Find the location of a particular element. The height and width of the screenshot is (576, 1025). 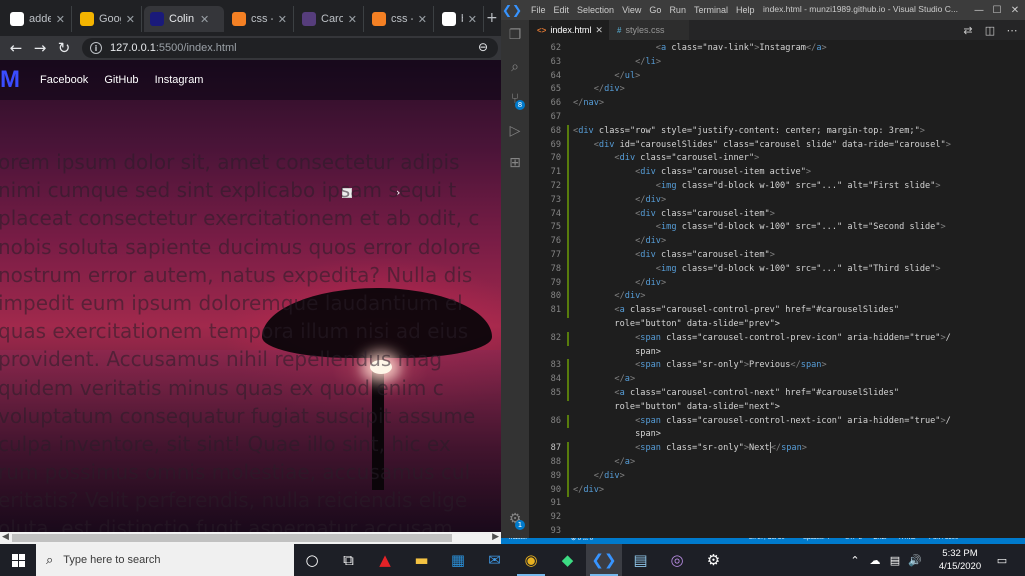

start-button is located at coordinates (18, 560).